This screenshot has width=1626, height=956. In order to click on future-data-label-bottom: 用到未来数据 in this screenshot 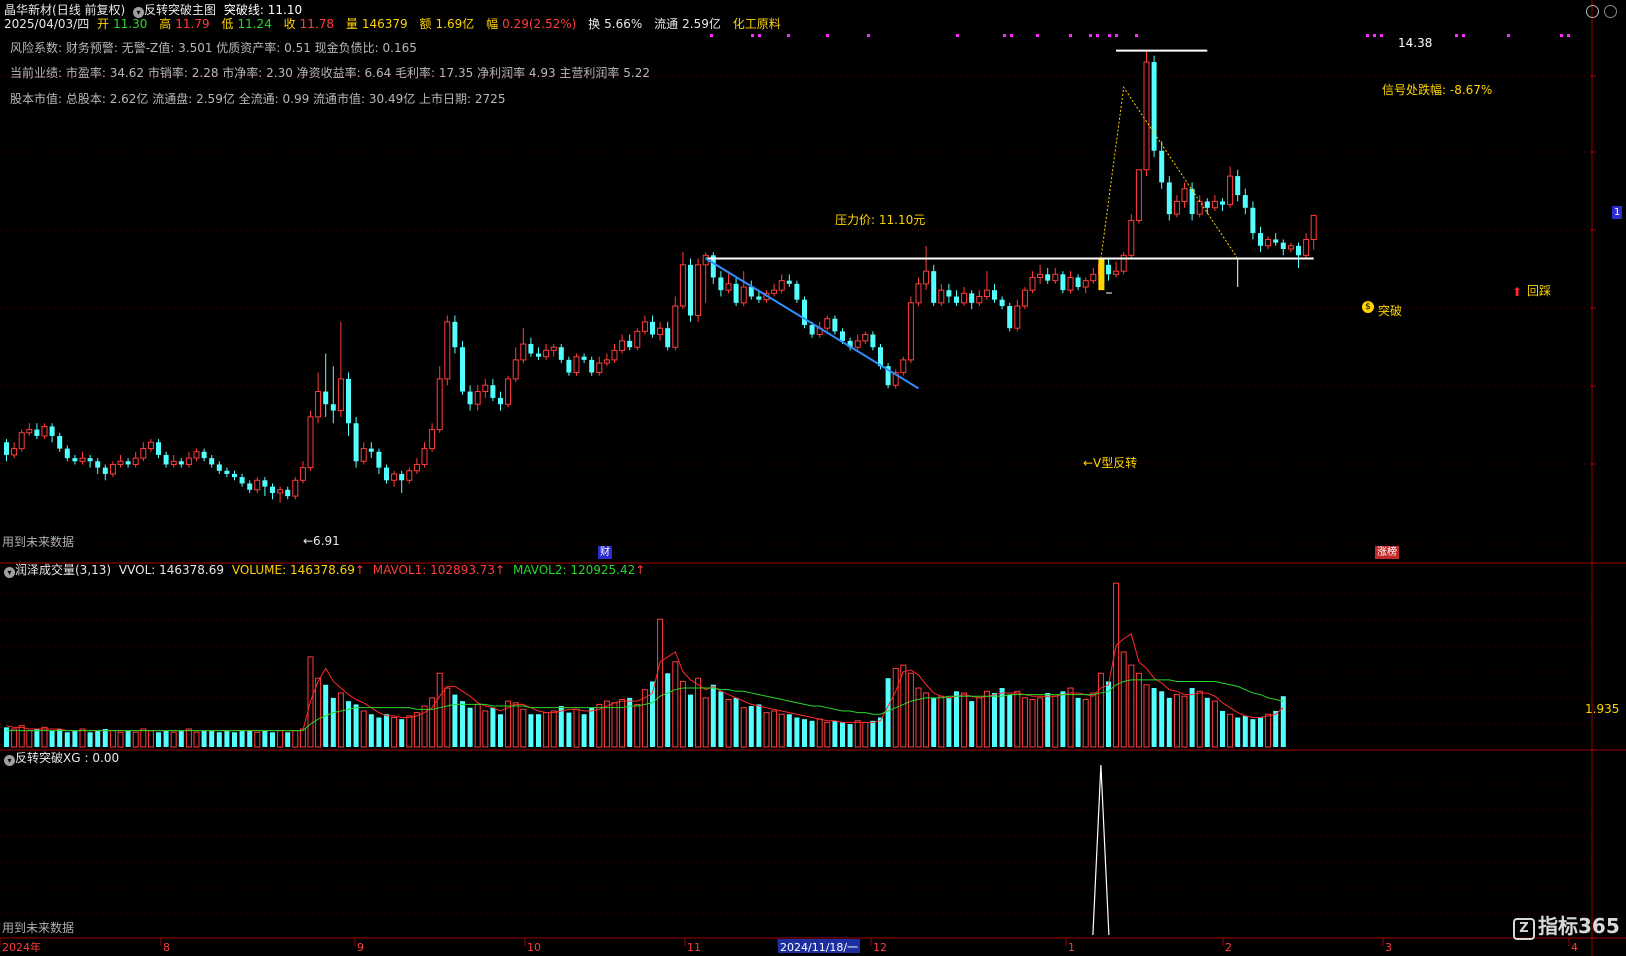, I will do `click(38, 928)`.